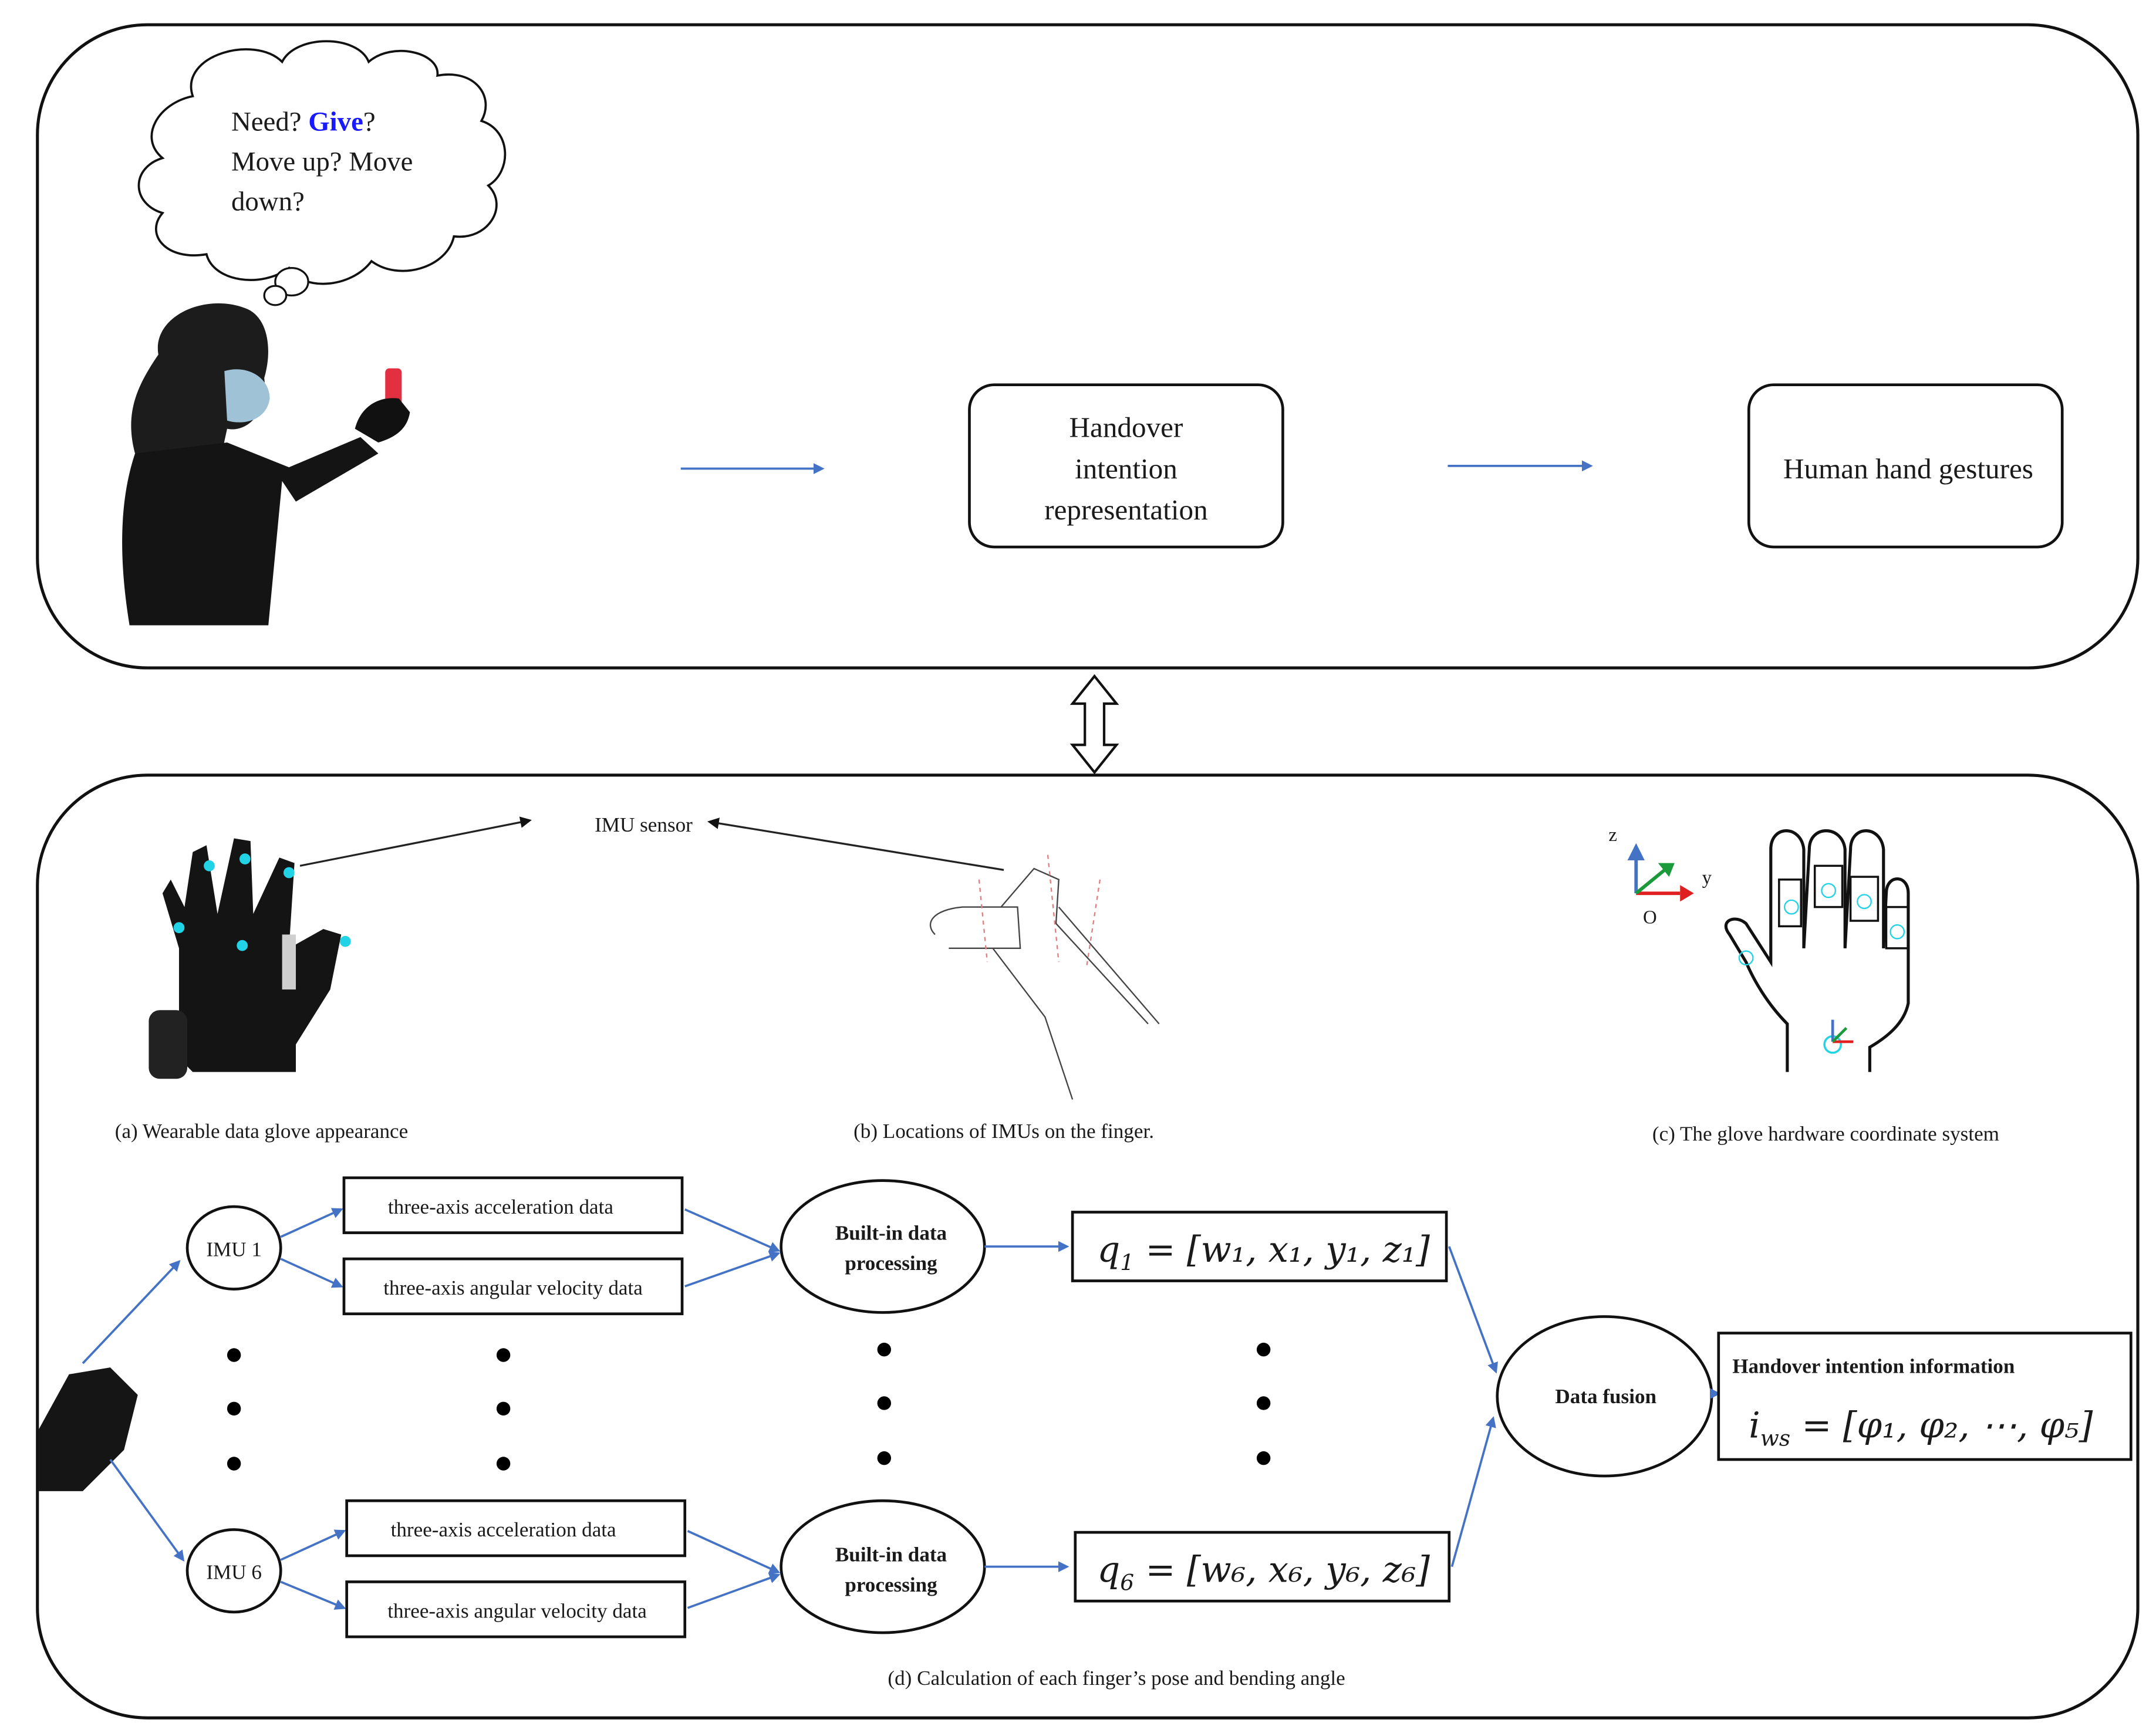  Describe the element at coordinates (1125, 510) in the screenshot. I see `intention-line-3: representation` at that location.